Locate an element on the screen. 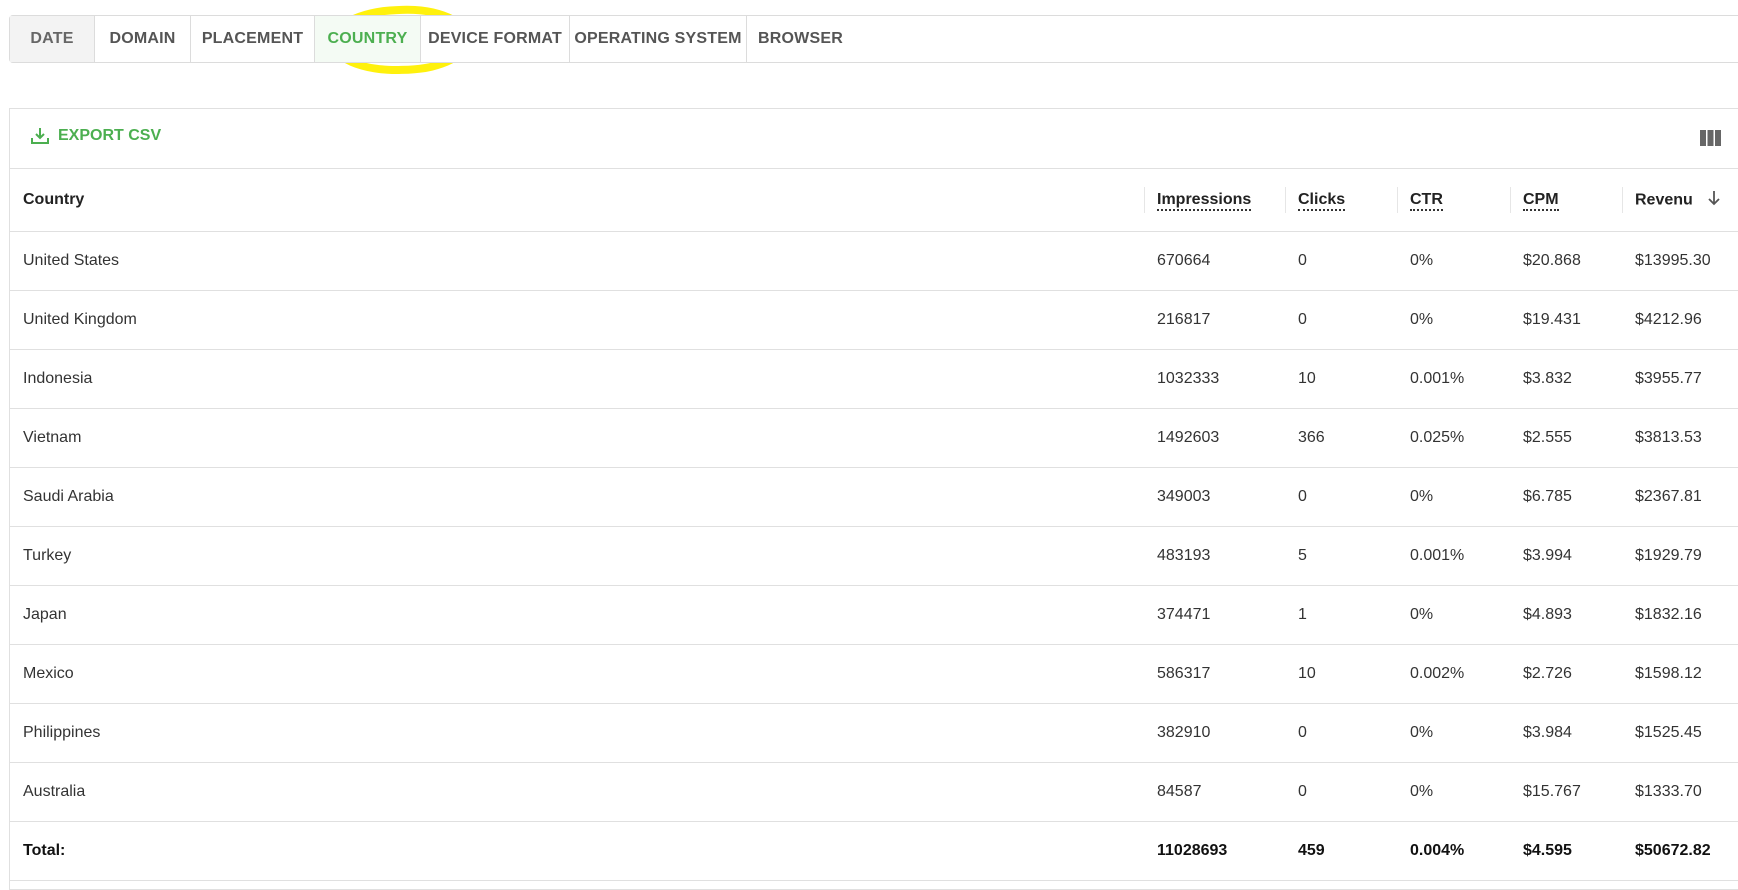 This screenshot has width=1738, height=890. cell-cpm: $4.893 is located at coordinates (1566, 615).